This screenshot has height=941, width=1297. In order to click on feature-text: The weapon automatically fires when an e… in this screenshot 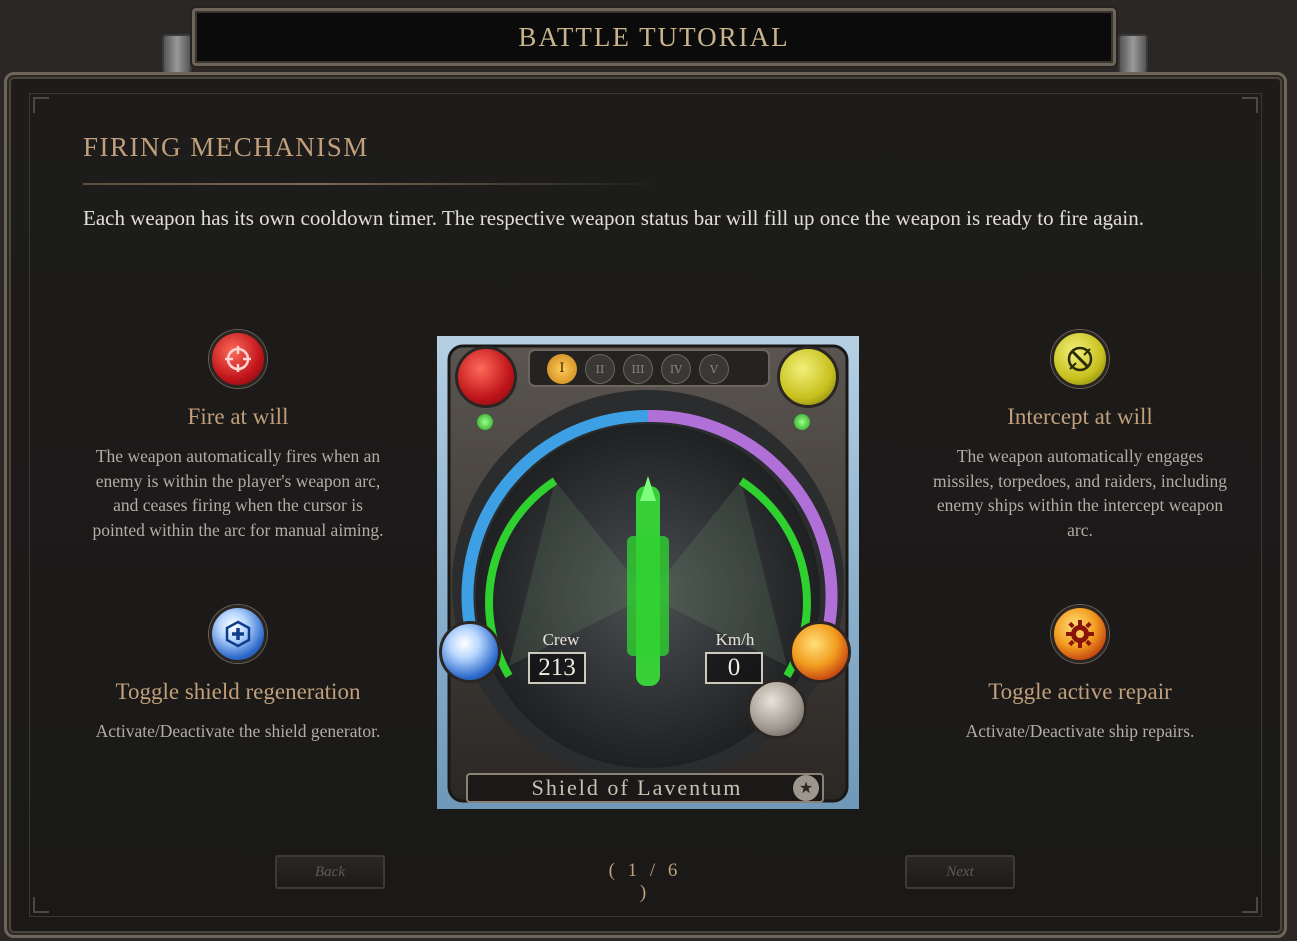, I will do `click(238, 493)`.